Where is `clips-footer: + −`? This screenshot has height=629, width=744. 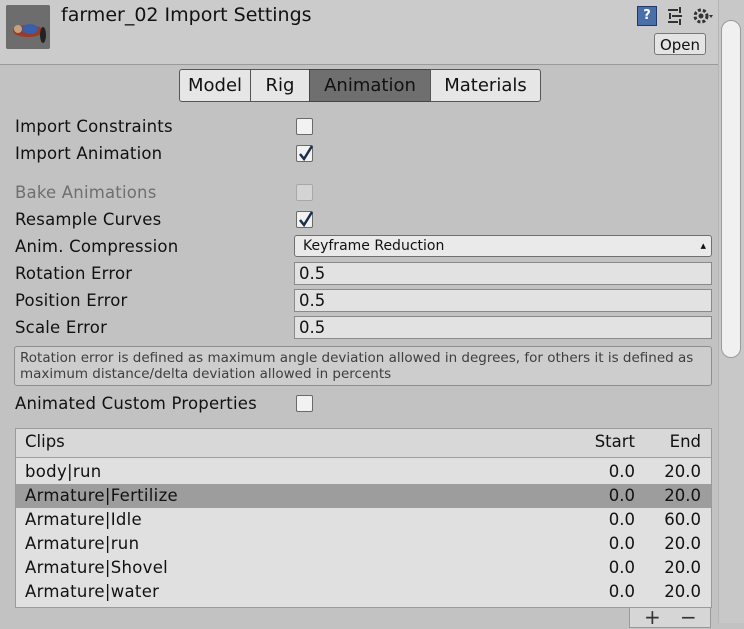
clips-footer: + − is located at coordinates (670, 617).